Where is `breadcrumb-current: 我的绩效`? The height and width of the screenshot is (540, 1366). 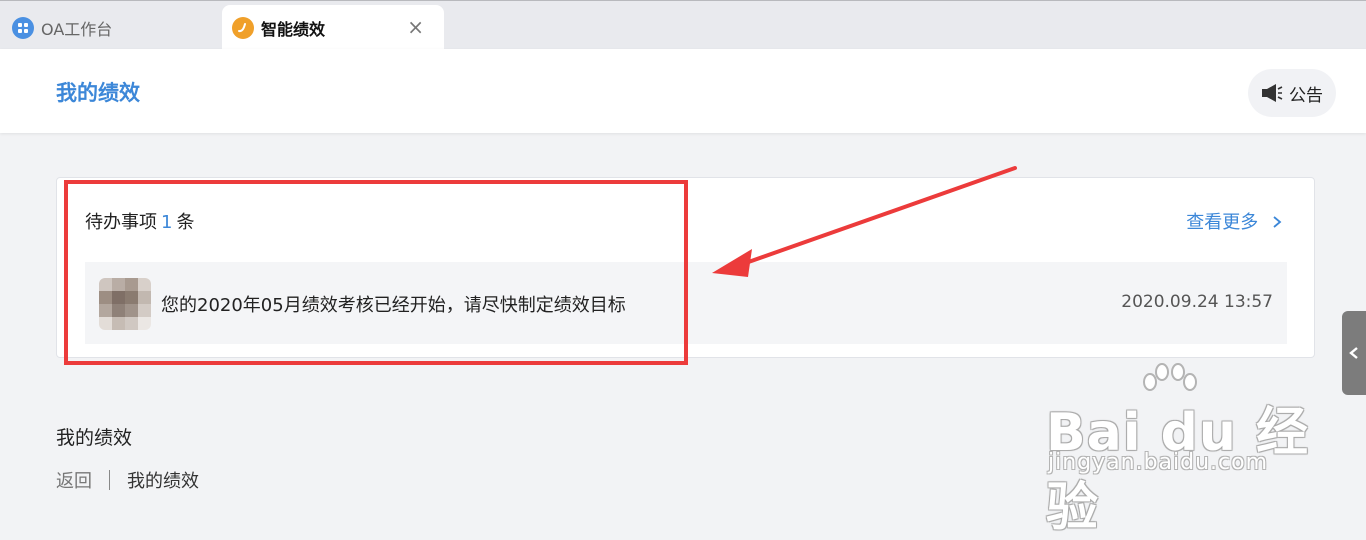
breadcrumb-current: 我的绩效 is located at coordinates (163, 481).